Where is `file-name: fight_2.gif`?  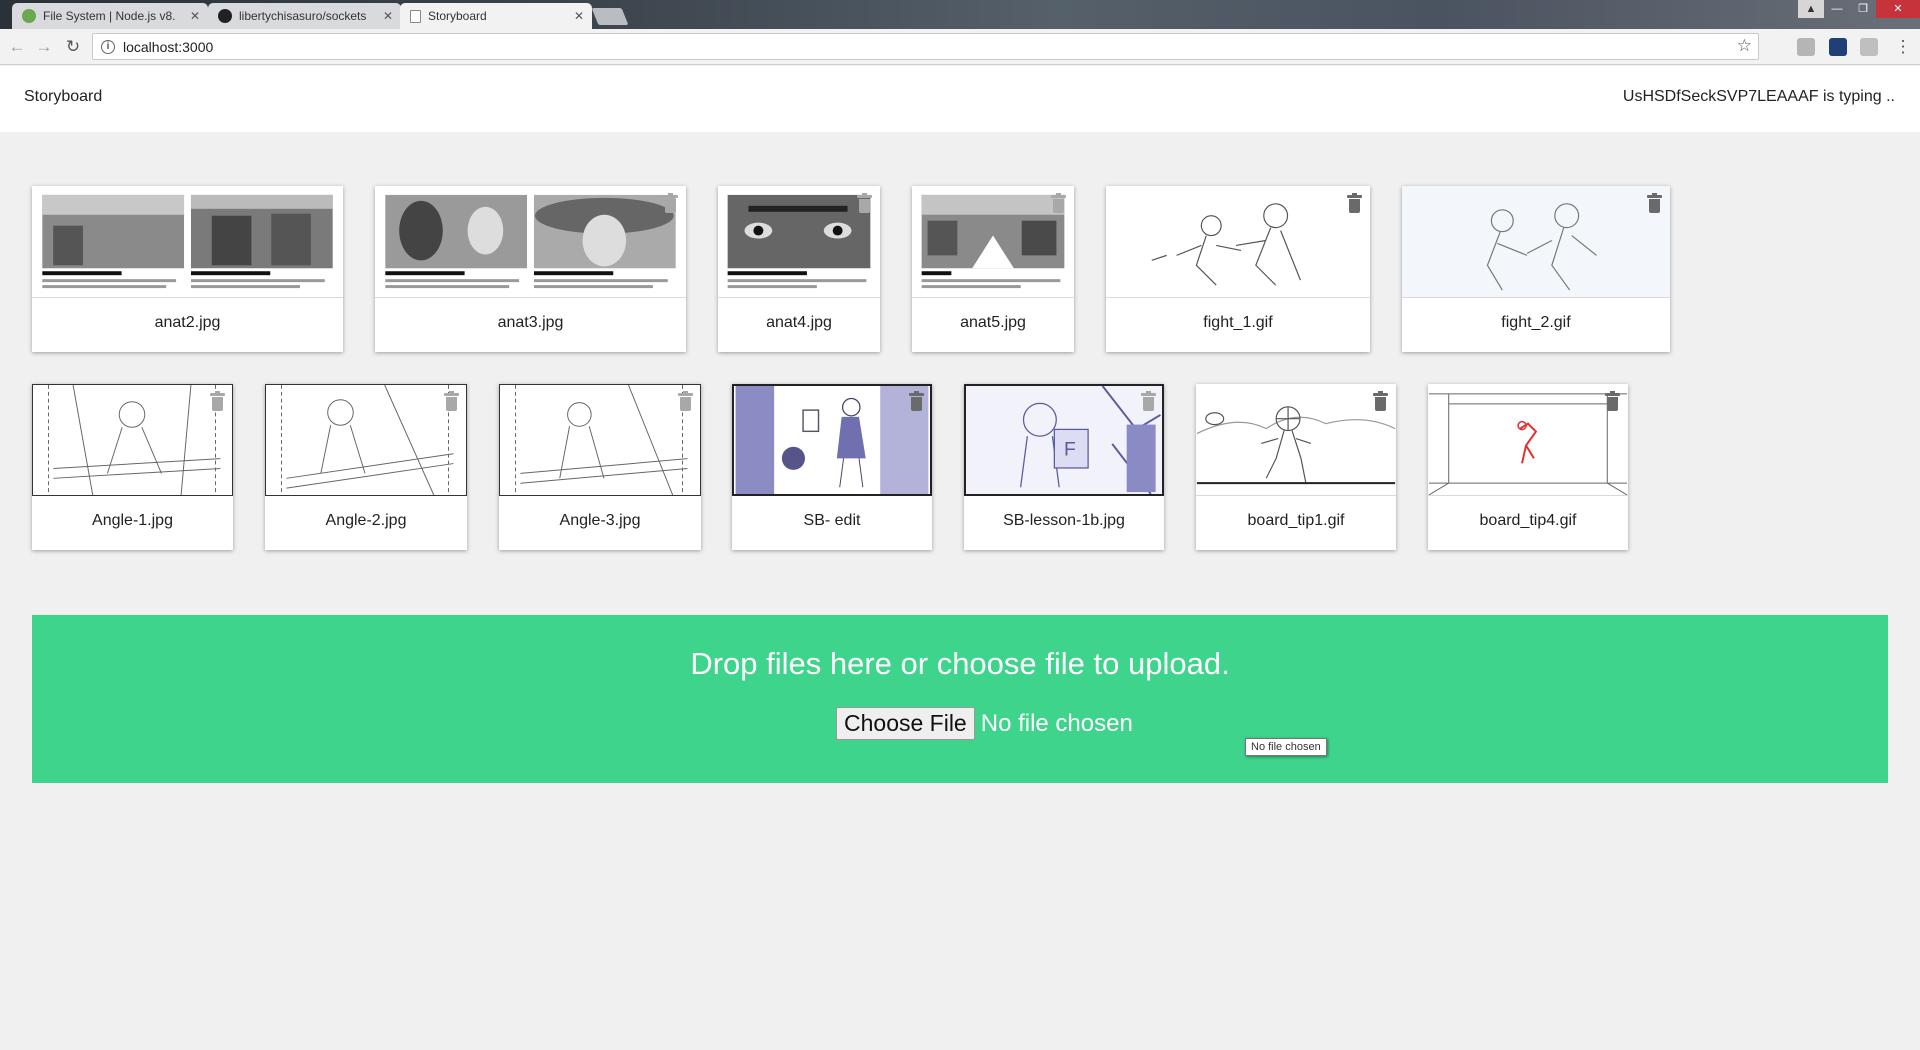 file-name: fight_2.gif is located at coordinates (1536, 322).